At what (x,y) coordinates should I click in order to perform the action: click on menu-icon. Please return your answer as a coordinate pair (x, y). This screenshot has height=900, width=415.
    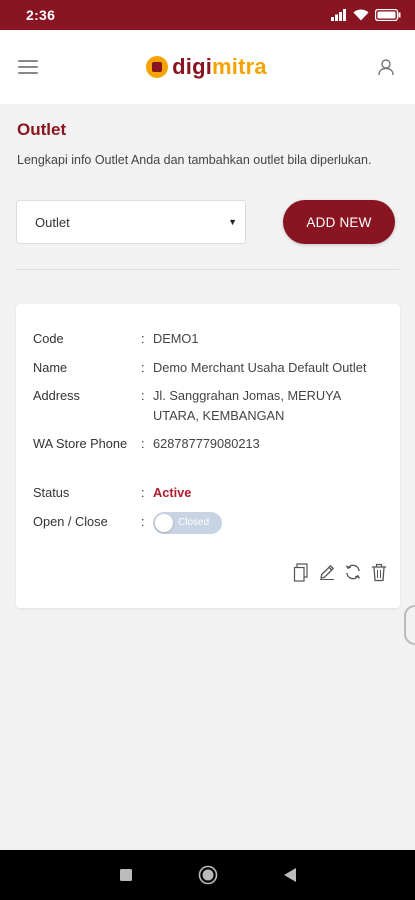
    Looking at the image, I should click on (28, 67).